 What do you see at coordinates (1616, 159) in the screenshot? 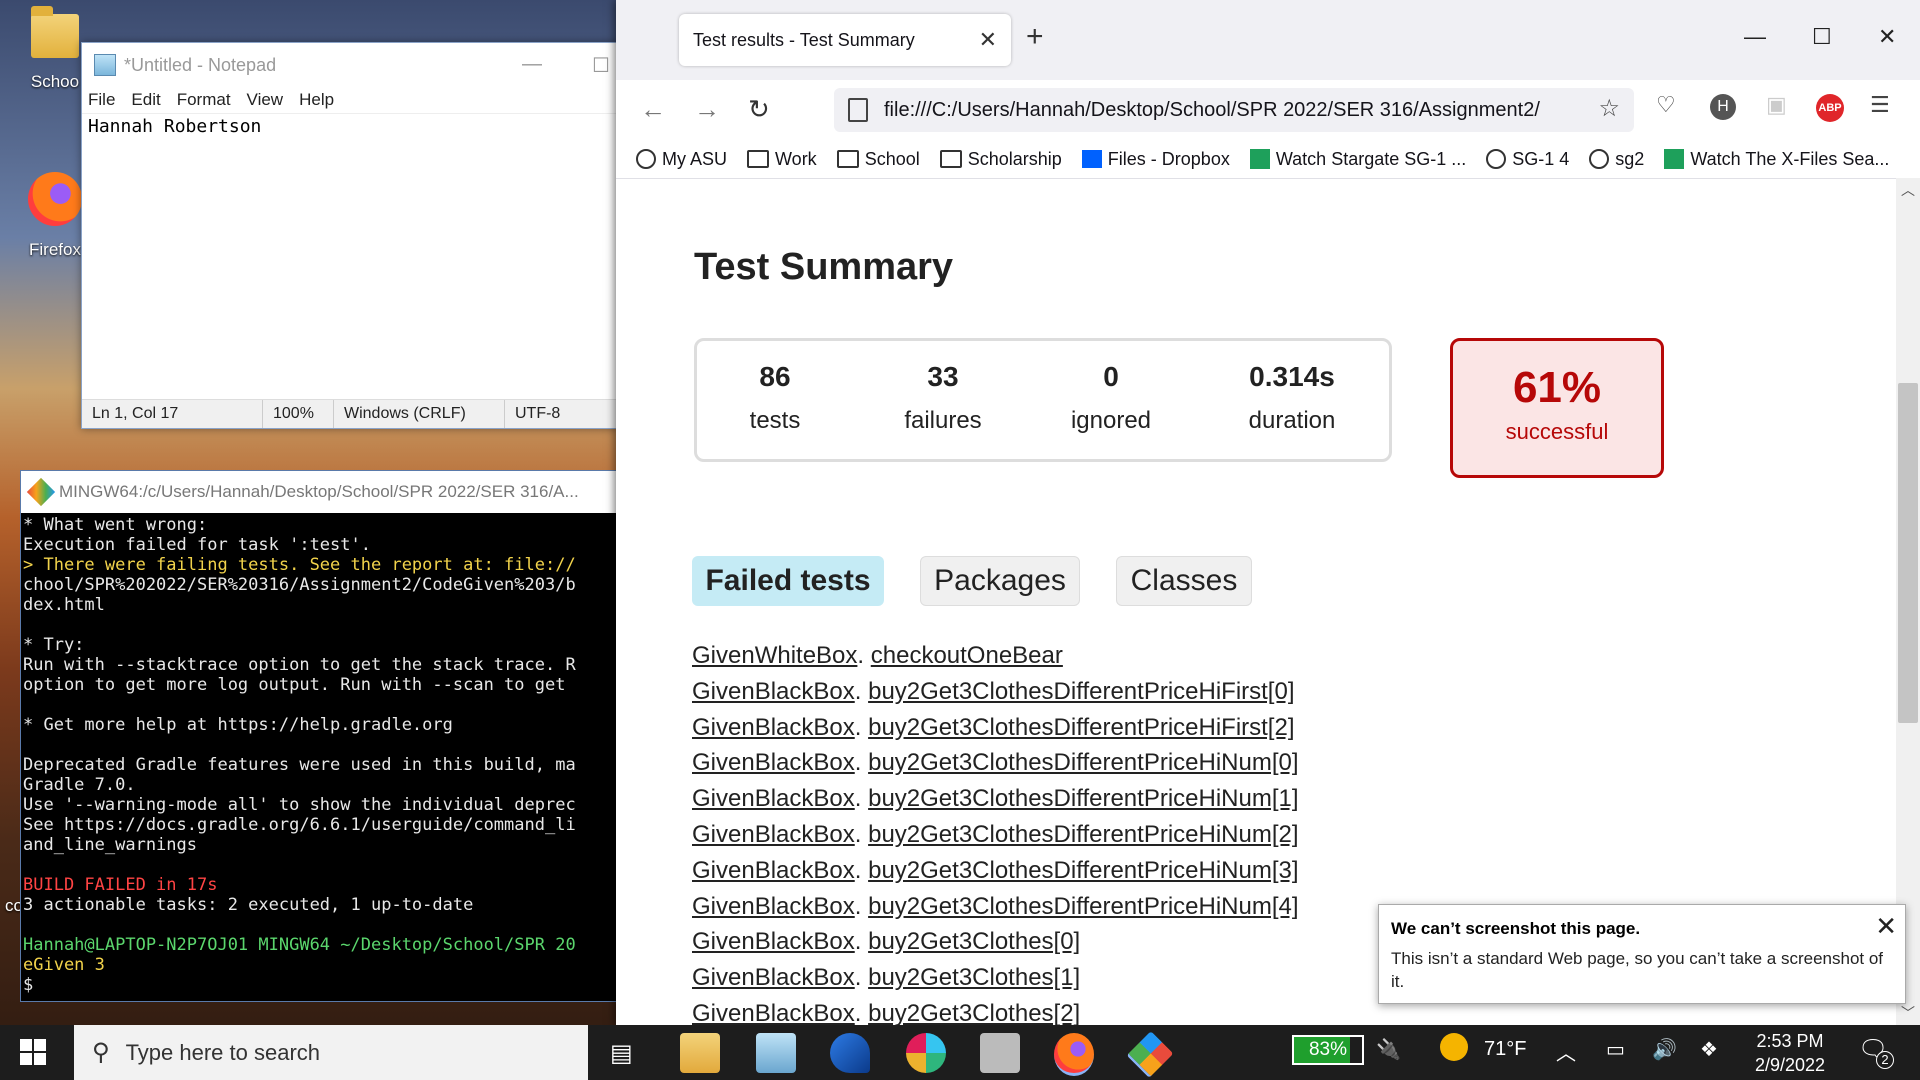
I see `bookmark-sg2: sg2` at bounding box center [1616, 159].